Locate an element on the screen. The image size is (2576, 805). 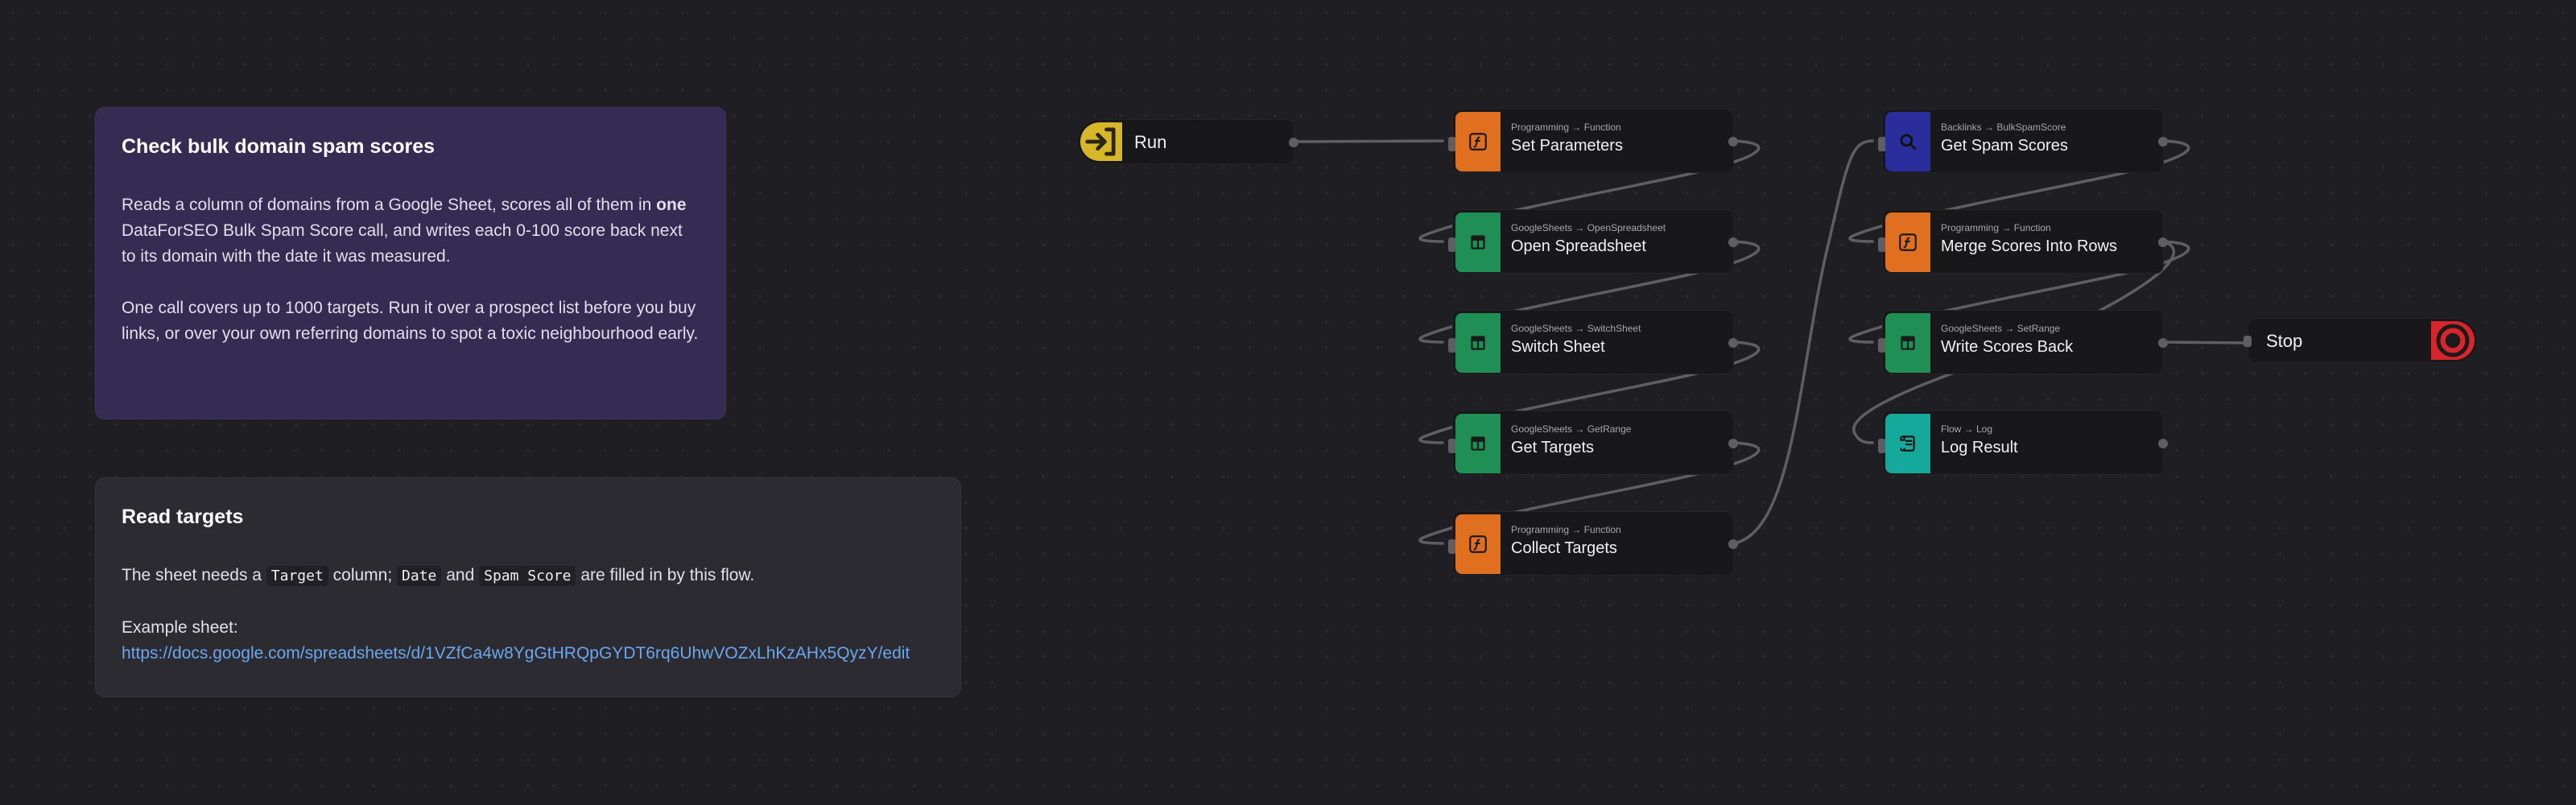
get-spam-scores-title: Get Spam Scores is located at coordinates (2004, 146).